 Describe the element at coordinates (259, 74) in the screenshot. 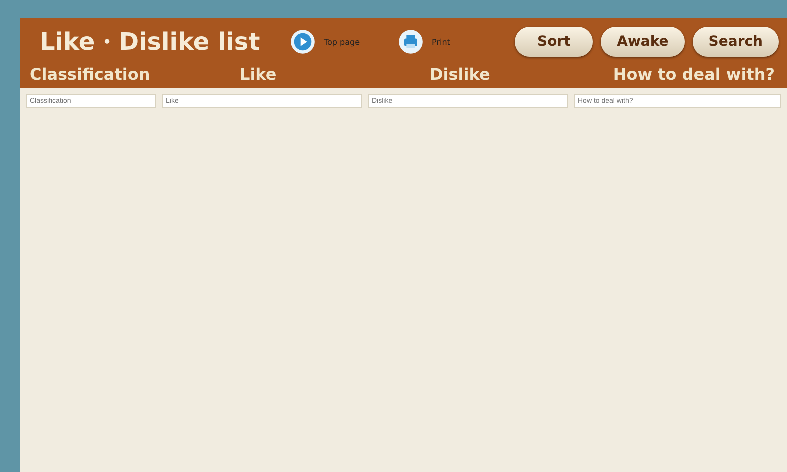

I see `column-header: Like` at that location.